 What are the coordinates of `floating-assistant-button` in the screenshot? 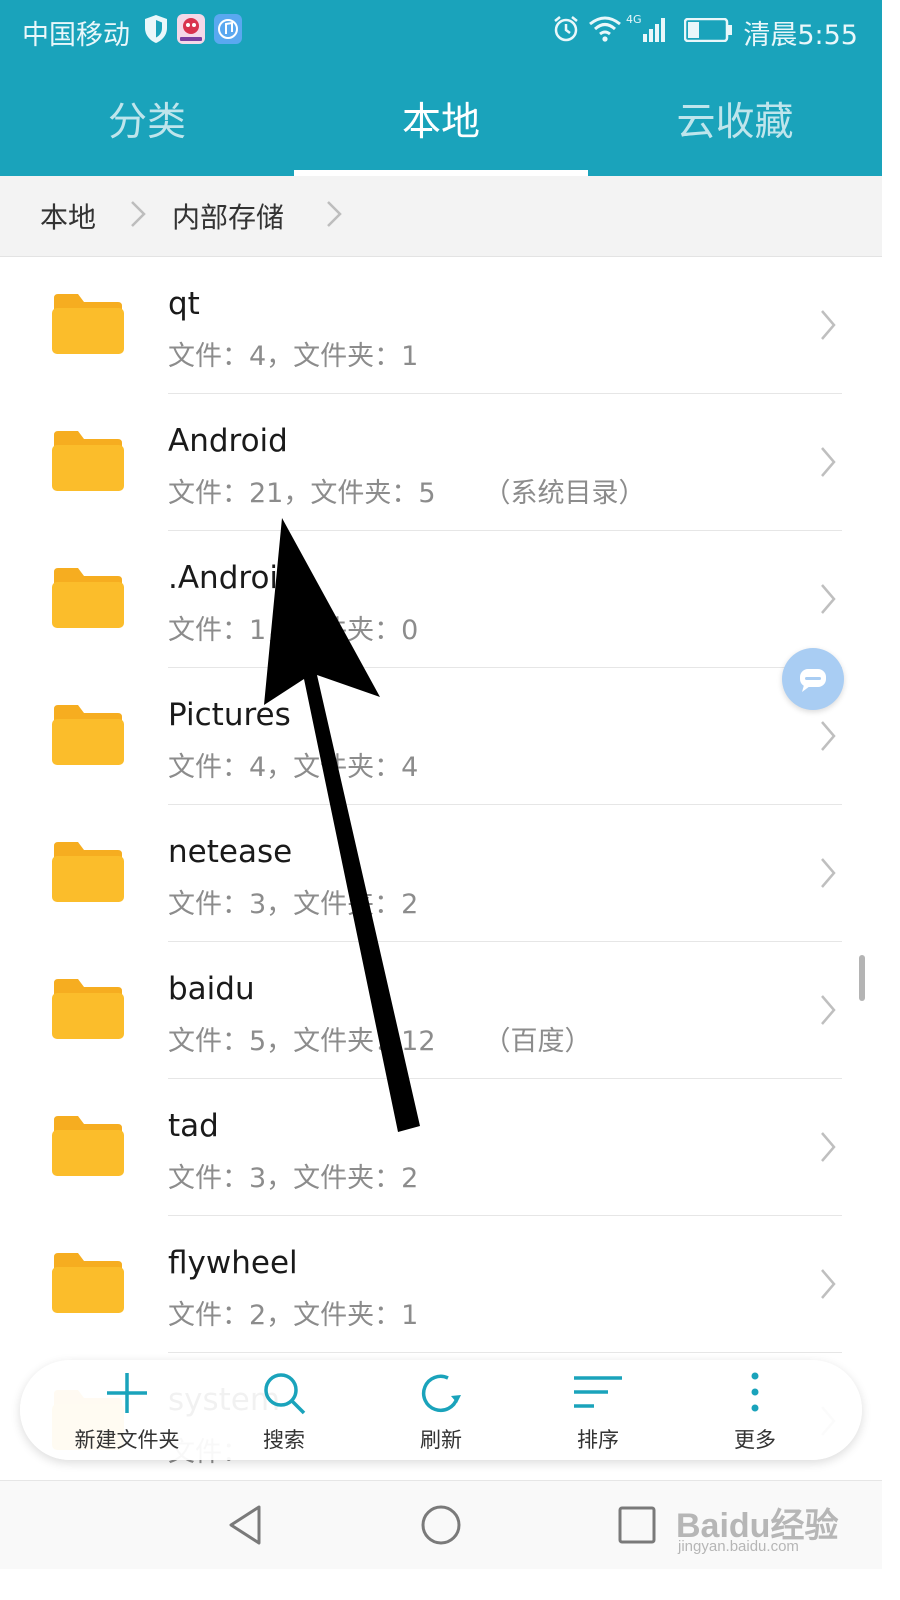 It's located at (813, 679).